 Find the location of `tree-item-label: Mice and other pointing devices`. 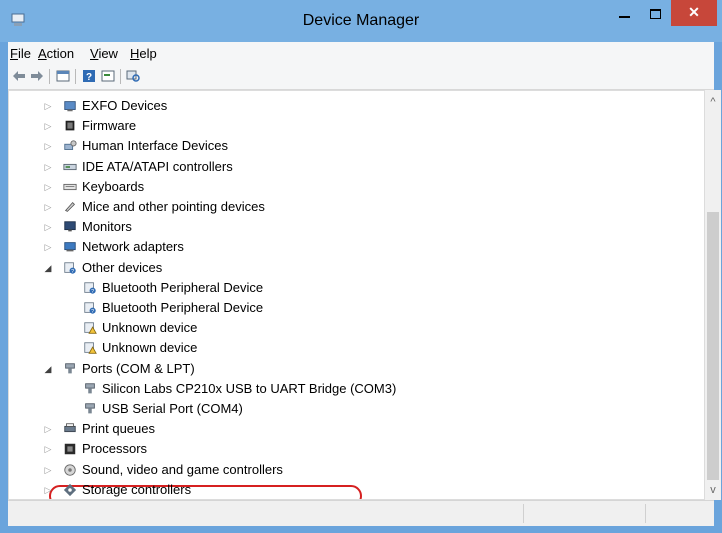

tree-item-label: Mice and other pointing devices is located at coordinates (173, 206).